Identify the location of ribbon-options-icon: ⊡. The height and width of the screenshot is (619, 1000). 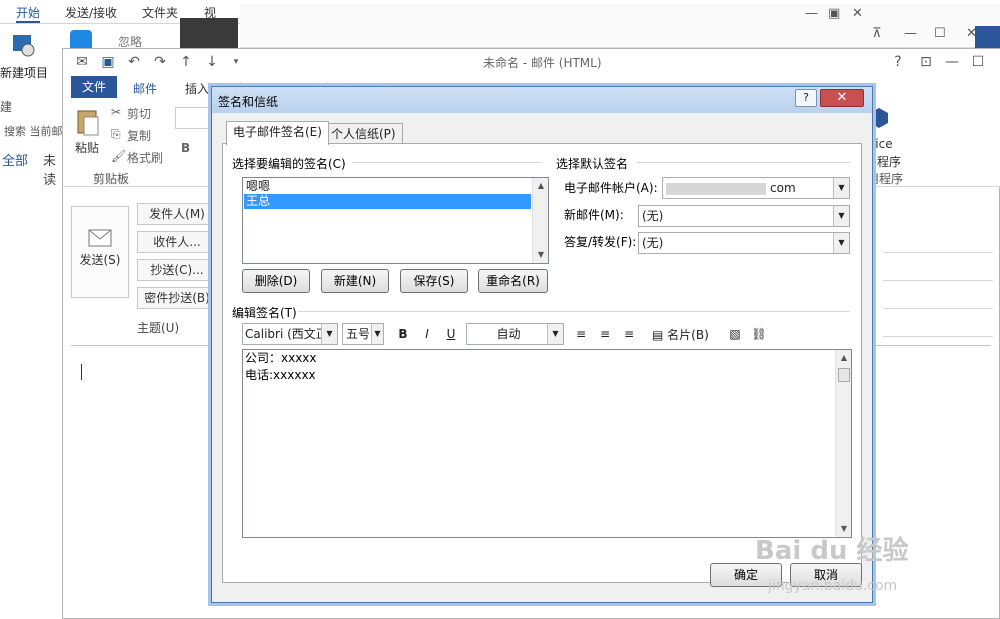
(926, 62).